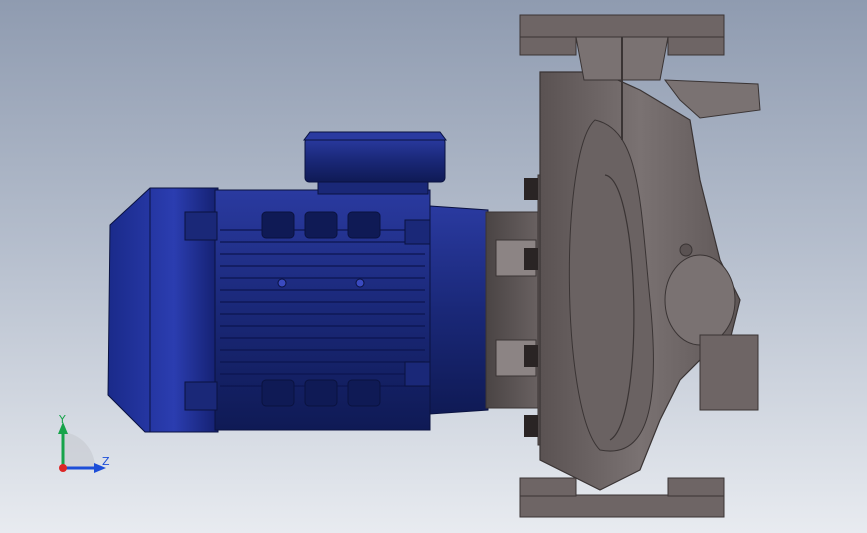  Describe the element at coordinates (622, 497) in the screenshot. I see `suction-flange` at that location.